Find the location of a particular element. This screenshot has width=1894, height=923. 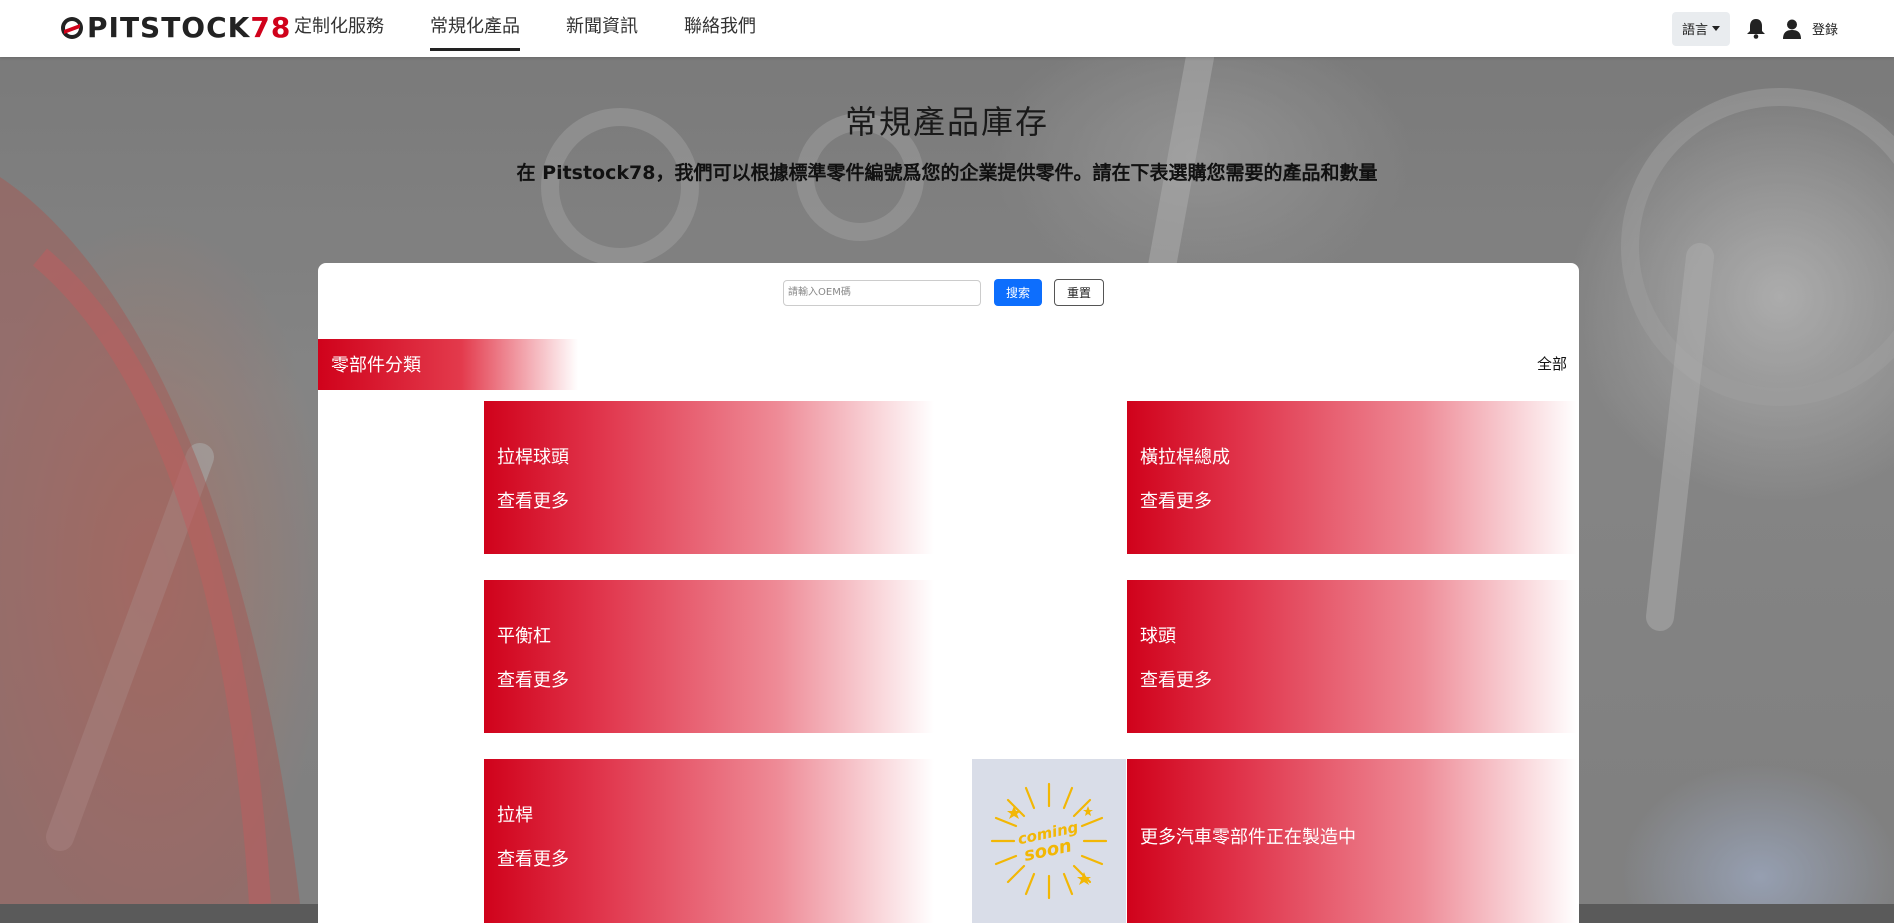

bell-icon is located at coordinates (1756, 28).